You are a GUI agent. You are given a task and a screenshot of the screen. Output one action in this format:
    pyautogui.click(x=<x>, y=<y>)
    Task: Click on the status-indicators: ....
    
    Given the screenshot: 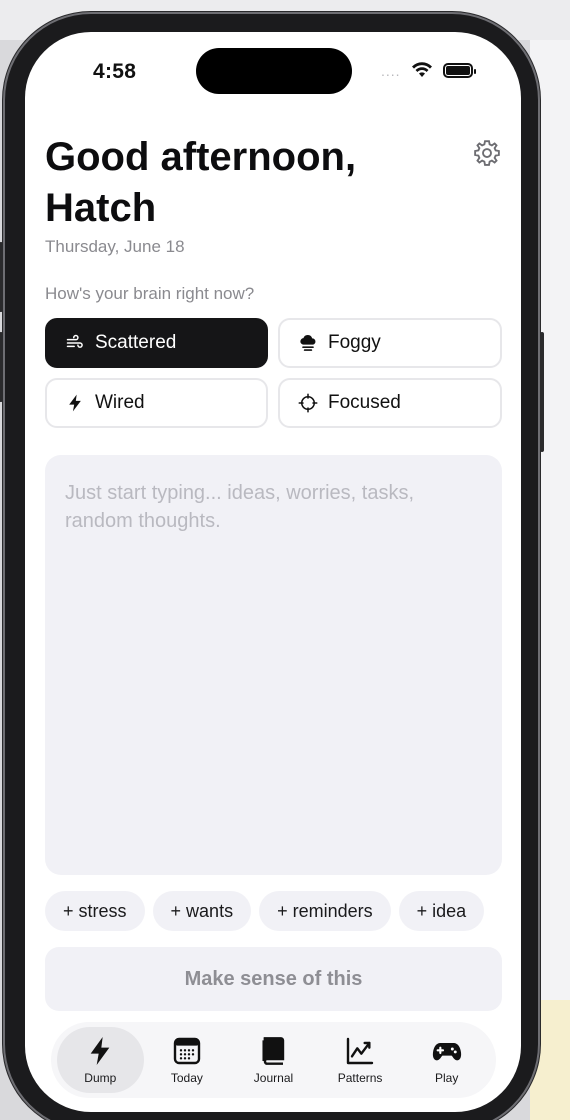 What is the action you would take?
    pyautogui.click(x=428, y=70)
    